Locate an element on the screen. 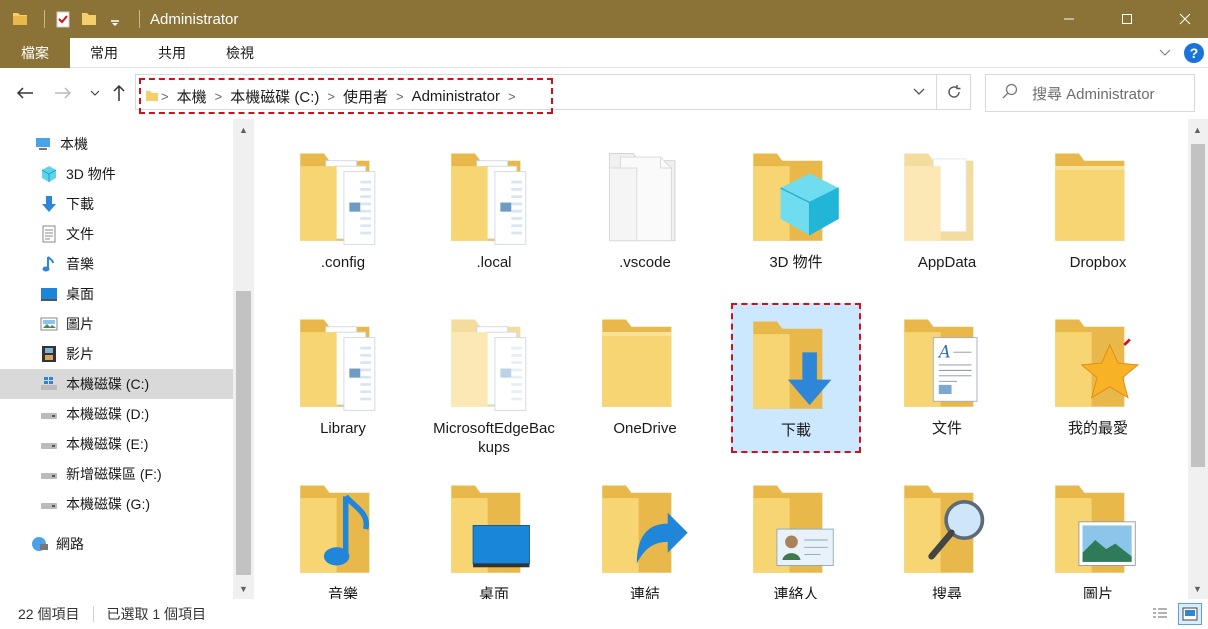 This screenshot has height=629, width=1208. recent-locations-button is located at coordinates (95, 93).